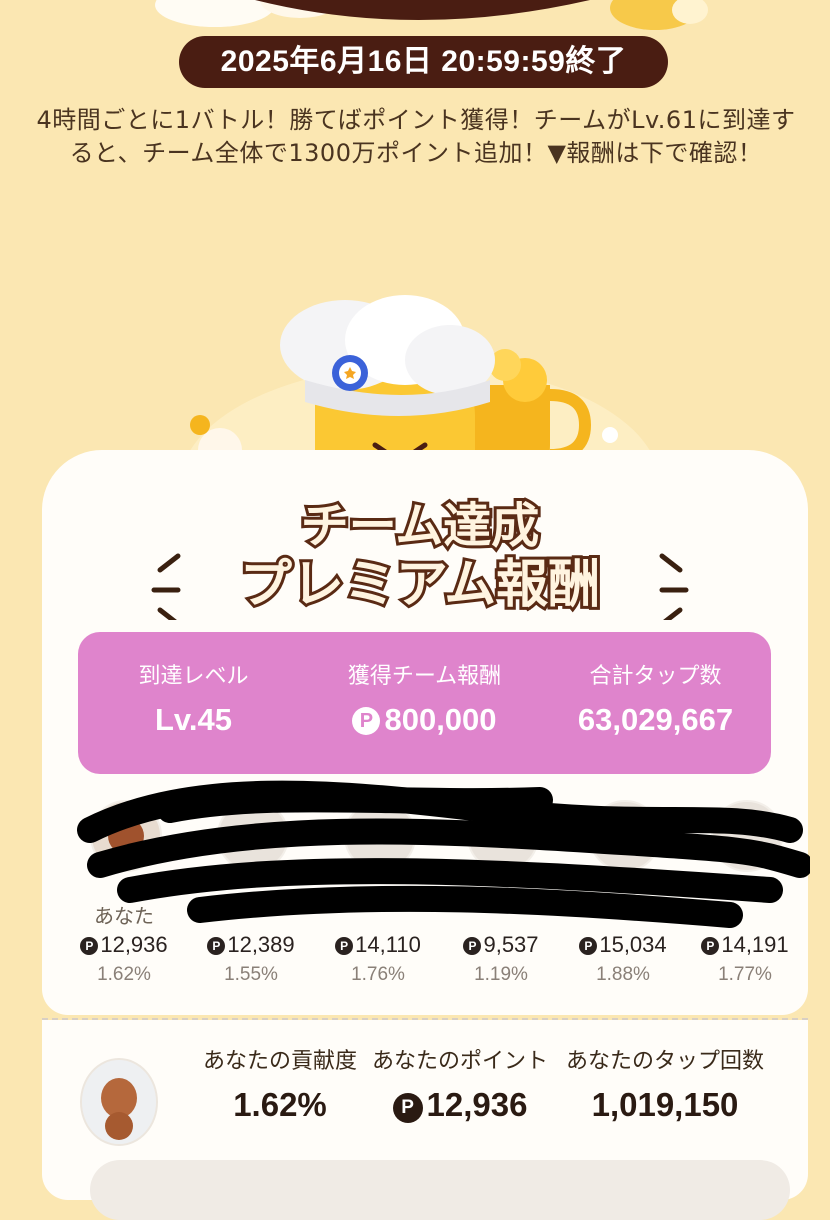 The width and height of the screenshot is (830, 1220). I want to click on total-taps-label: 合計タップ数, so click(655, 676).